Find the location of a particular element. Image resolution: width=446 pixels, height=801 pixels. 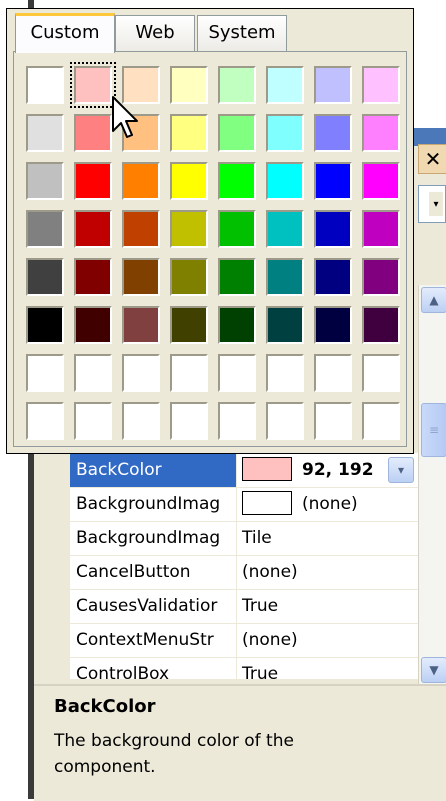

close-icon: ✕ is located at coordinates (433, 159).